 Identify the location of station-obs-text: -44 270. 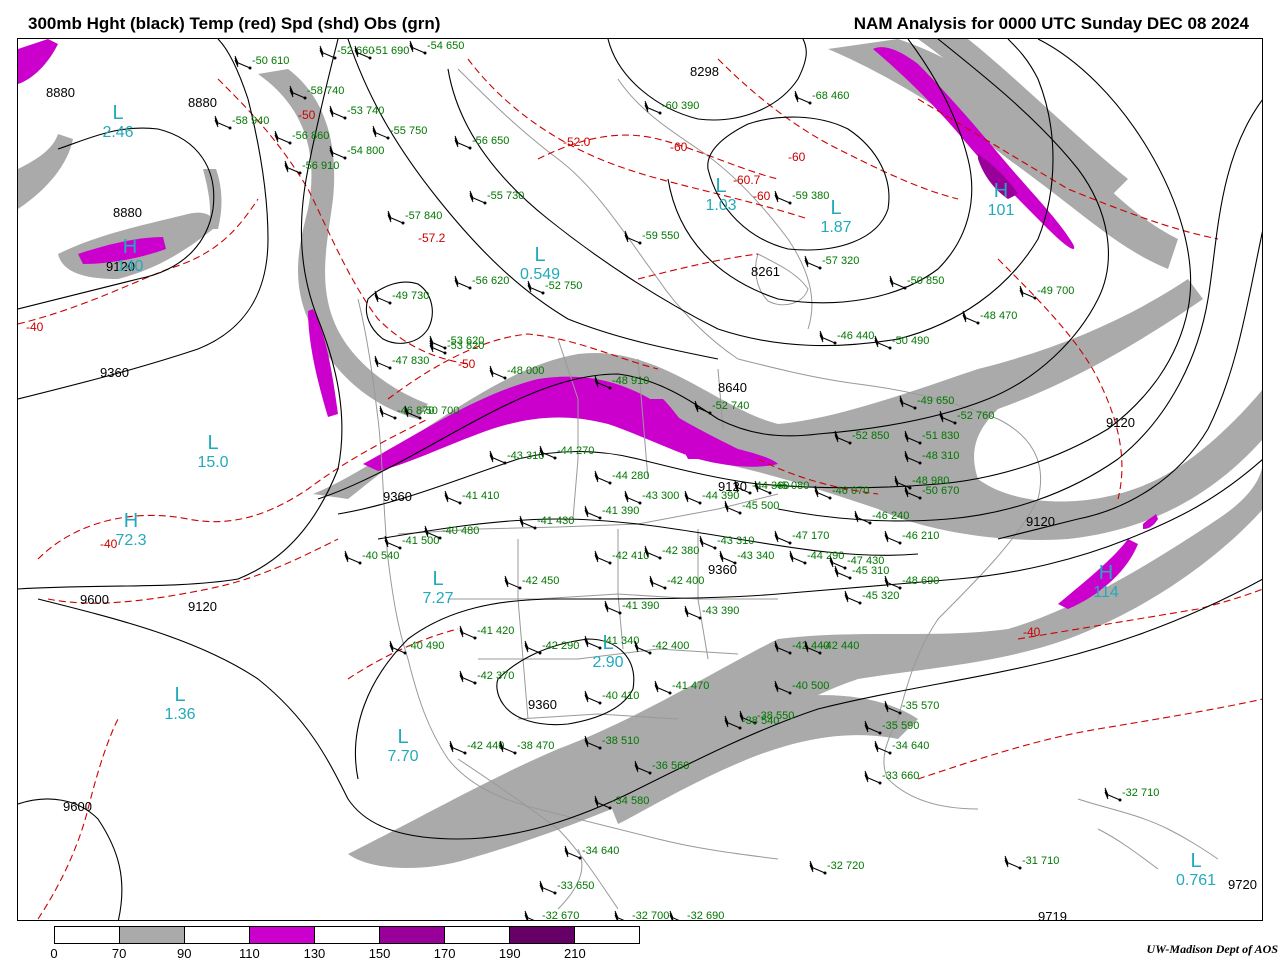
(575, 451).